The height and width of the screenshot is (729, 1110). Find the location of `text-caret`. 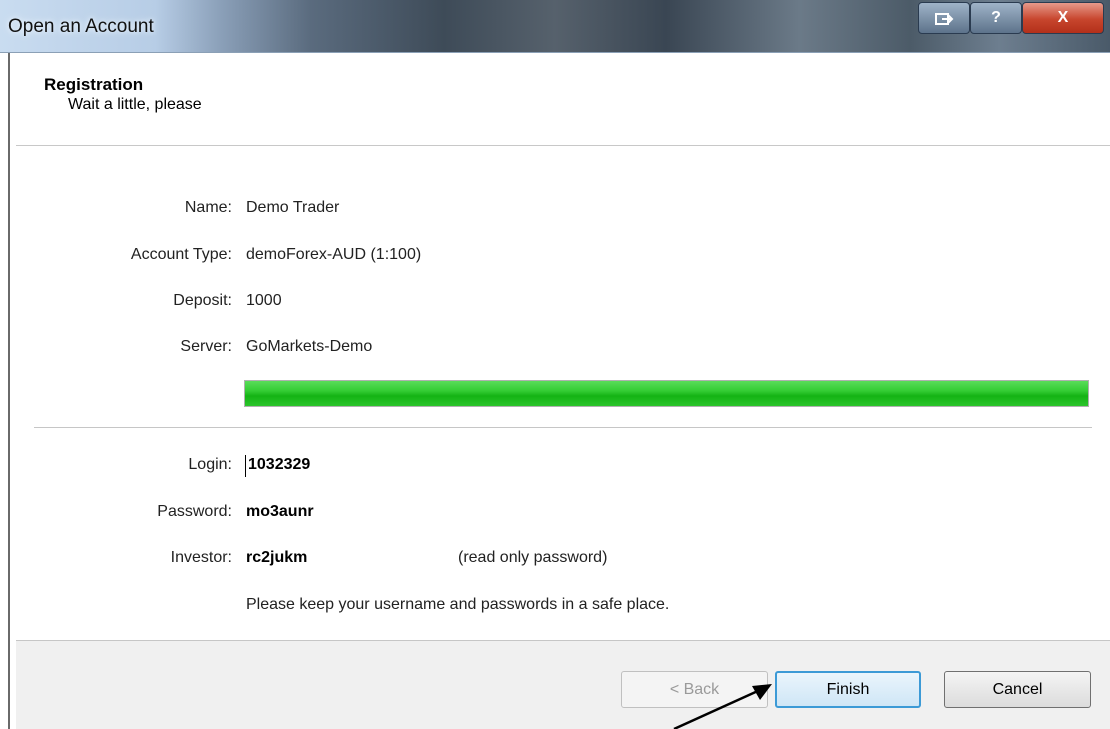

text-caret is located at coordinates (245, 466).